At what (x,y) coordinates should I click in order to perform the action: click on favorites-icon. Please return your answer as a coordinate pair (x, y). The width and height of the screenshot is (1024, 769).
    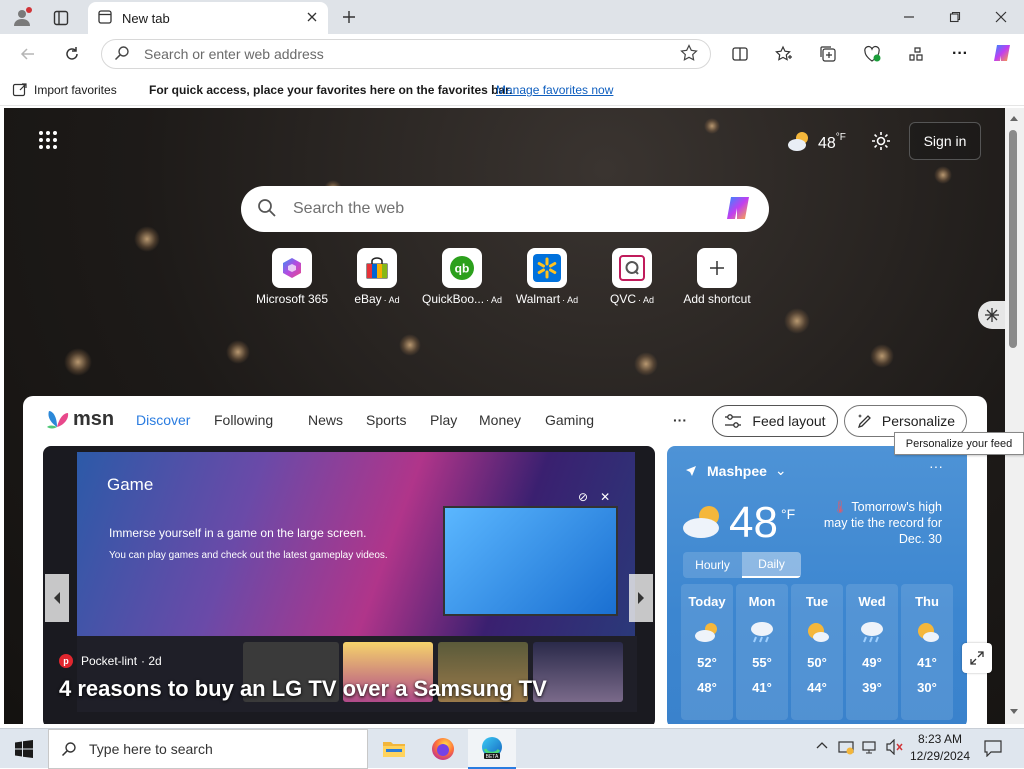
    Looking at the image, I should click on (784, 54).